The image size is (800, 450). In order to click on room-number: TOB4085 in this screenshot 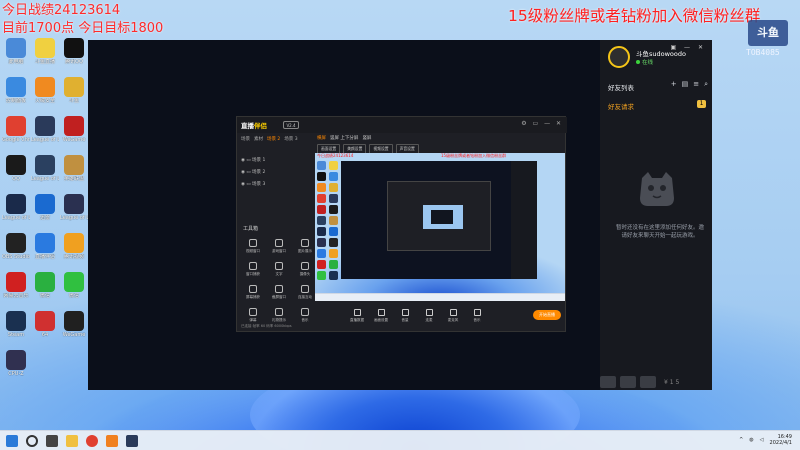, I will do `click(763, 52)`.